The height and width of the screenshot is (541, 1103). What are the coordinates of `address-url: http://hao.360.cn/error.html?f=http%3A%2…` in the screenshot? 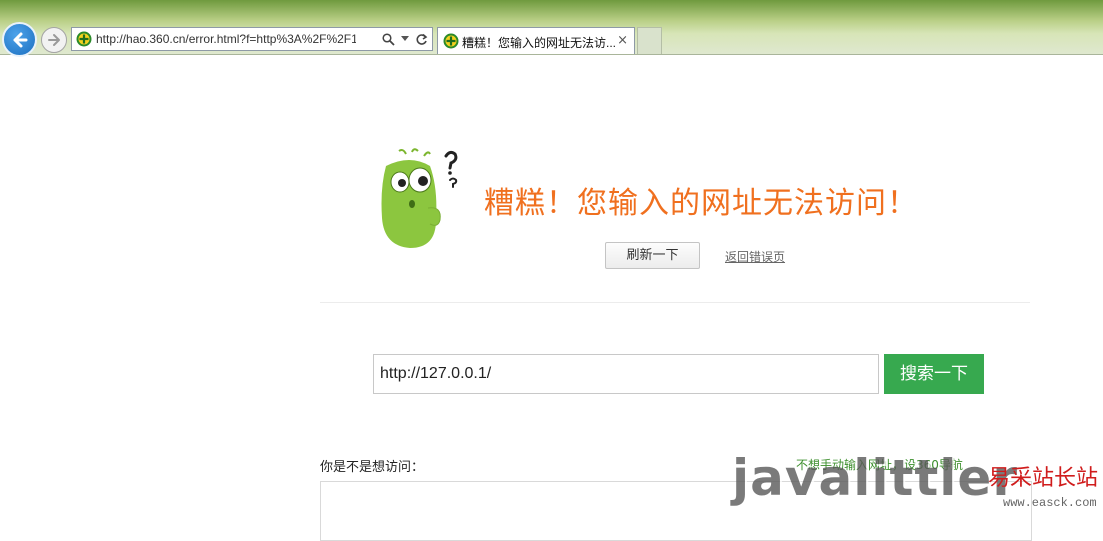 It's located at (226, 39).